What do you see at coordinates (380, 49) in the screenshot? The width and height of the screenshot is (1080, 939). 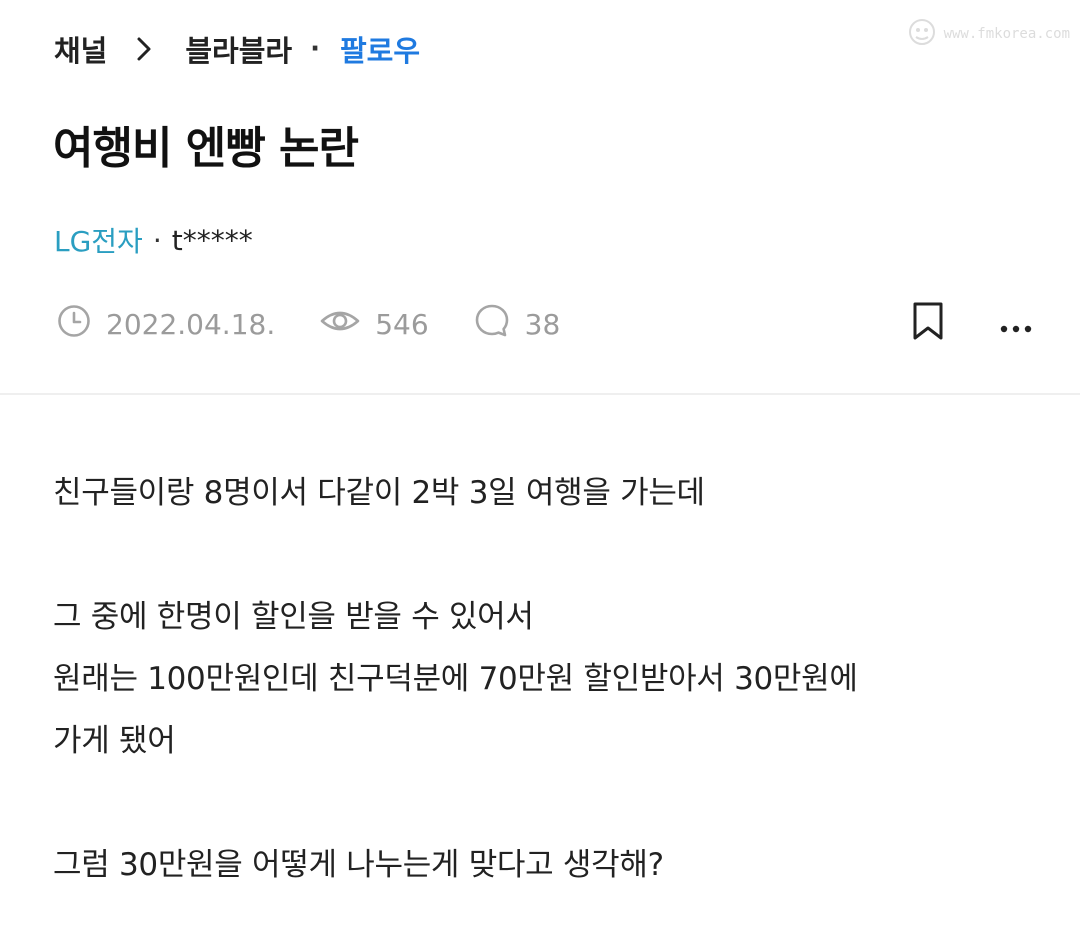 I see `follow-button: 팔로우` at bounding box center [380, 49].